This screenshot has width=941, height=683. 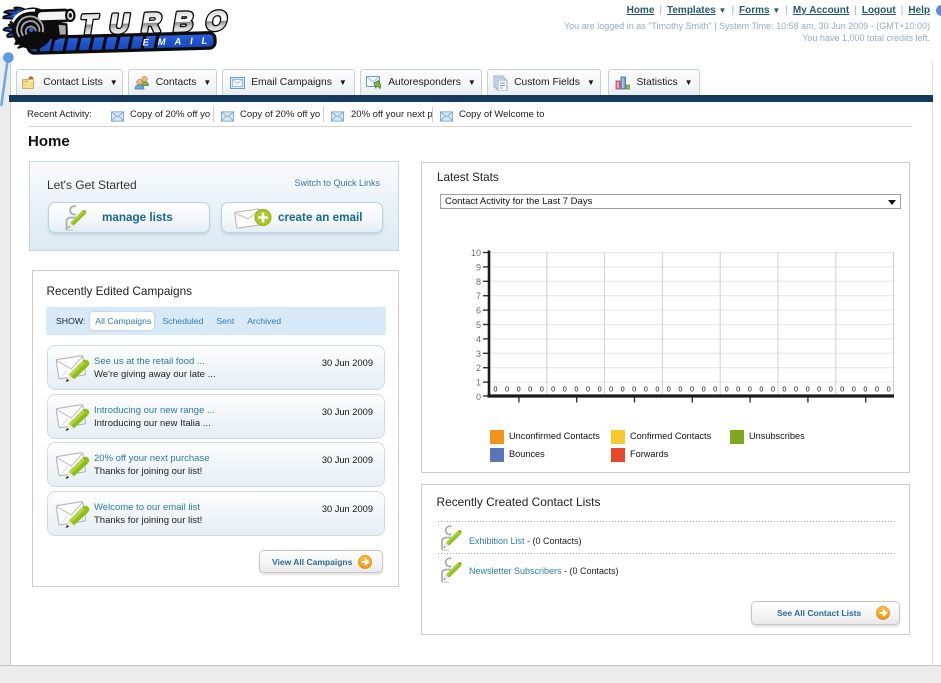 What do you see at coordinates (478, 368) in the screenshot?
I see `svg-text: 2` at bounding box center [478, 368].